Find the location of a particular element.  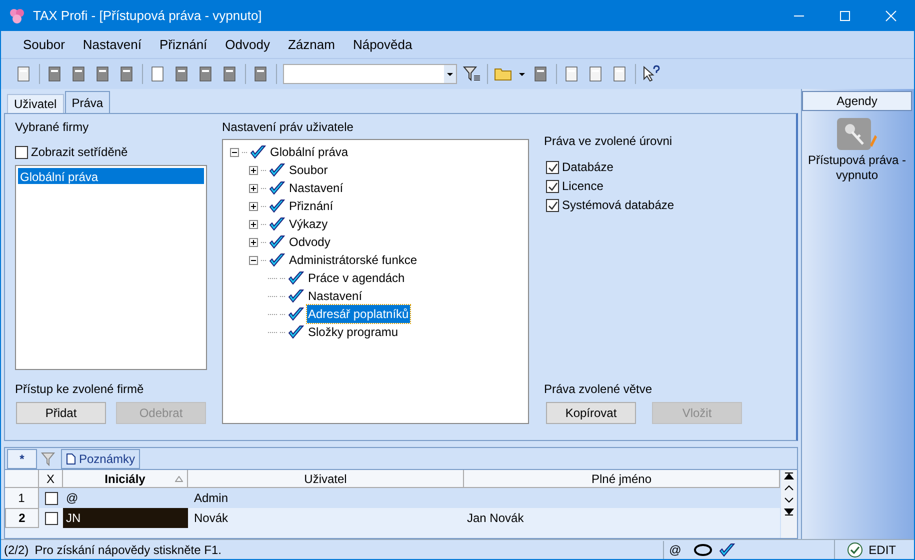

dropdown-caret-icon is located at coordinates (450, 74).